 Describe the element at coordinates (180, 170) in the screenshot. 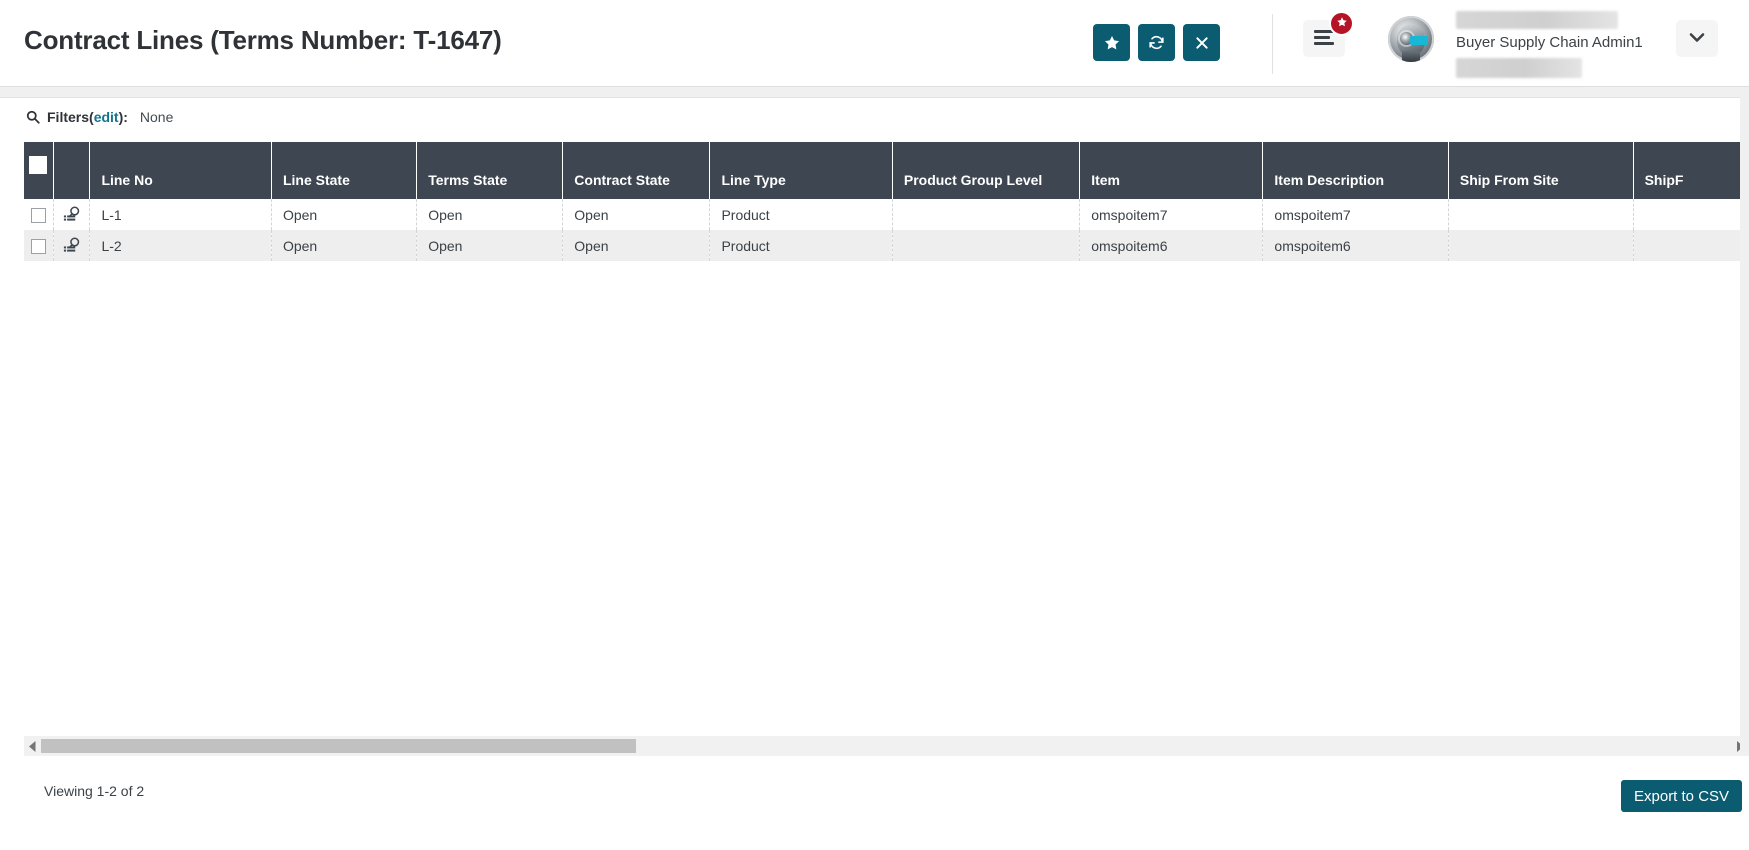

I see `column-header-line-no: Line No` at that location.